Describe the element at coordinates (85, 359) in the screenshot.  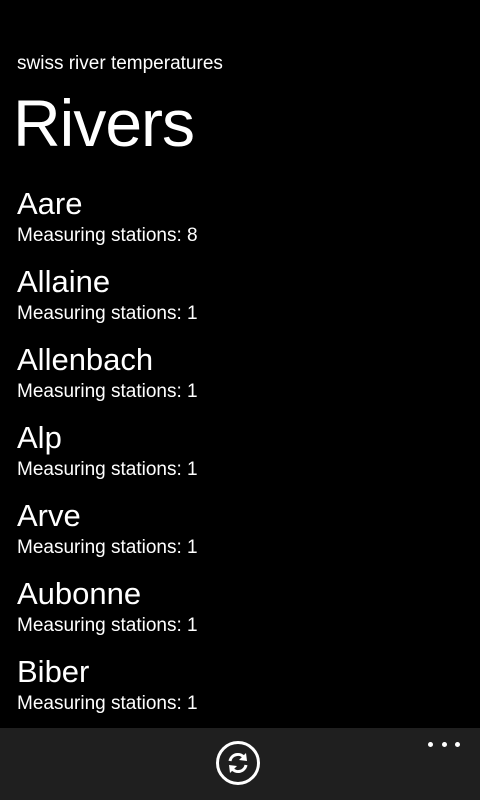
I see `river-name: Allenbach` at that location.